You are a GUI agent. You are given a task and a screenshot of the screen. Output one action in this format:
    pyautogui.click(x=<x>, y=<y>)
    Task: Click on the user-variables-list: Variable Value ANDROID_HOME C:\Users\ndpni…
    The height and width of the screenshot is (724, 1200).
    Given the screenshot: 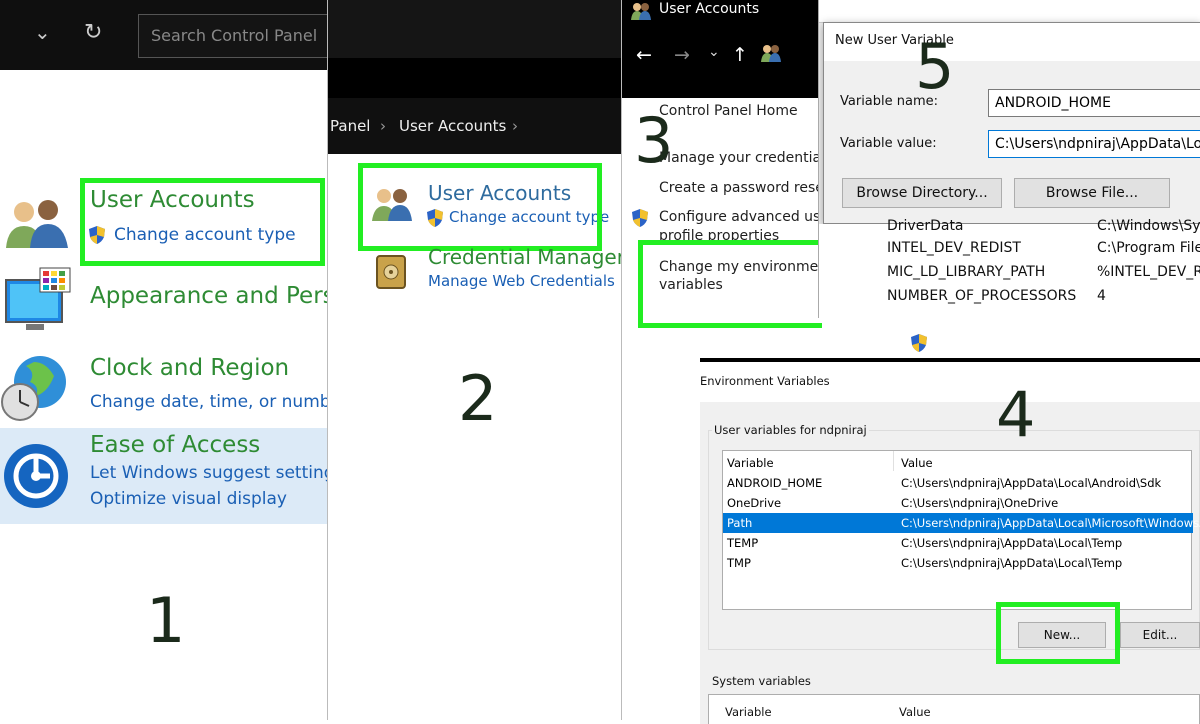 What is the action you would take?
    pyautogui.click(x=961, y=530)
    